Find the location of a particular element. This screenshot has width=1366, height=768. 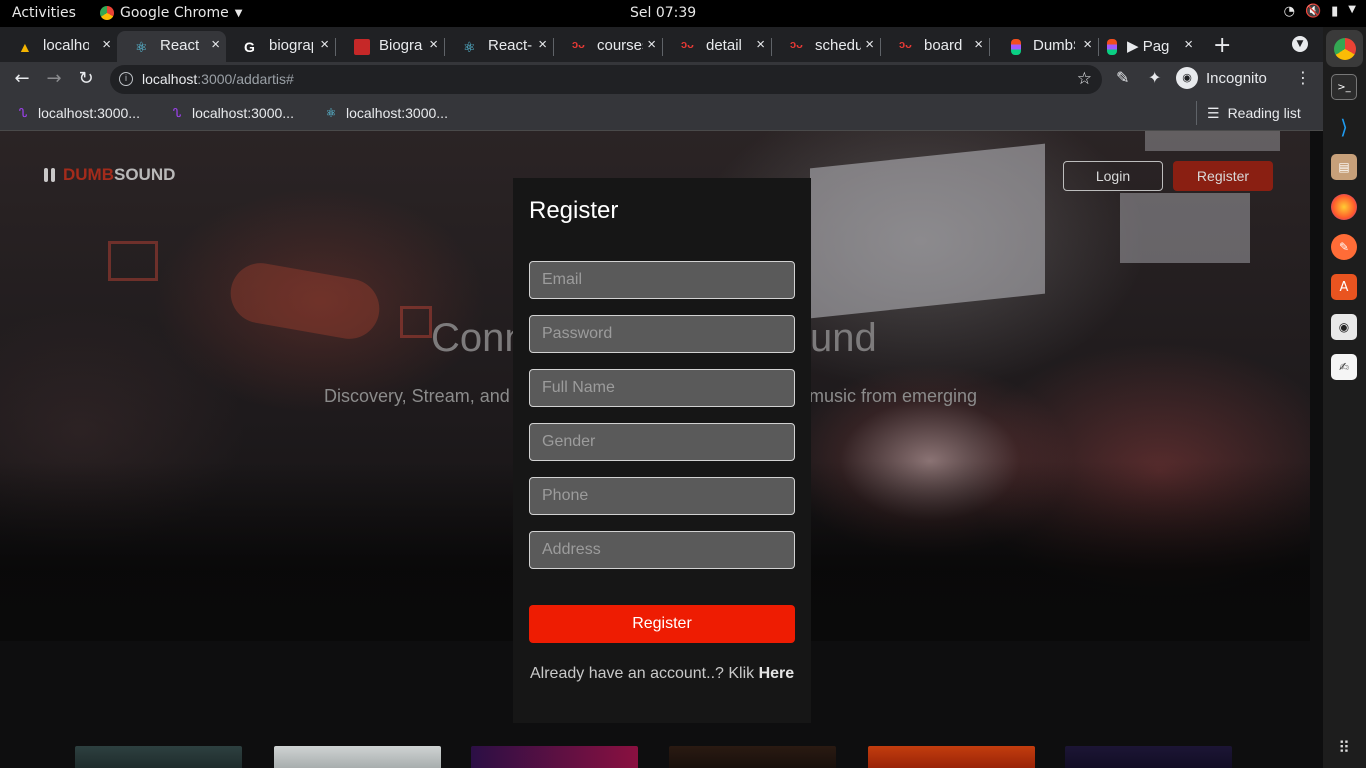

system-tray: ◔ 🔇 ▮ ▼ is located at coordinates (1320, 11).